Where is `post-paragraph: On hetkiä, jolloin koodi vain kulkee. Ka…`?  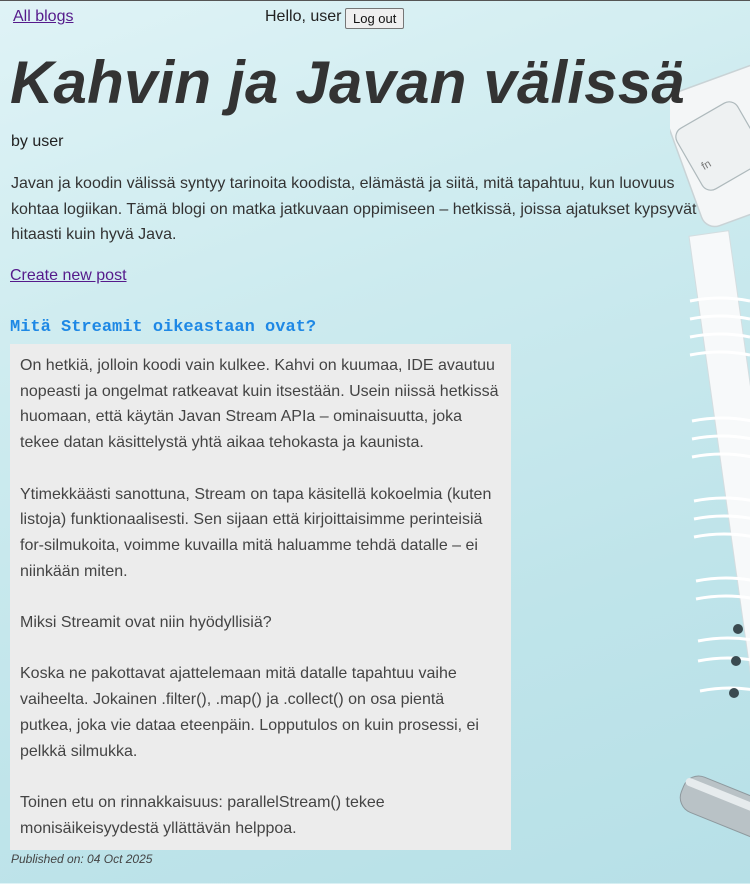
post-paragraph: On hetkiä, jolloin koodi vain kulkee. Ka… is located at coordinates (259, 404).